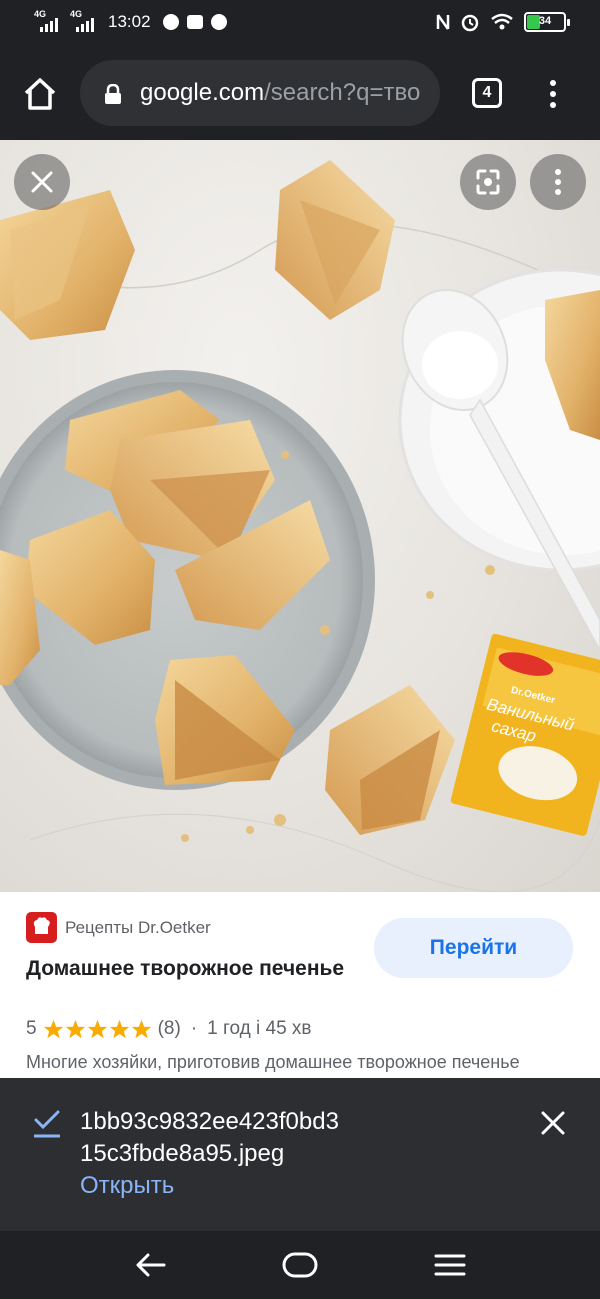 This screenshot has height=1299, width=600. What do you see at coordinates (170, 22) in the screenshot?
I see `notification-icon` at bounding box center [170, 22].